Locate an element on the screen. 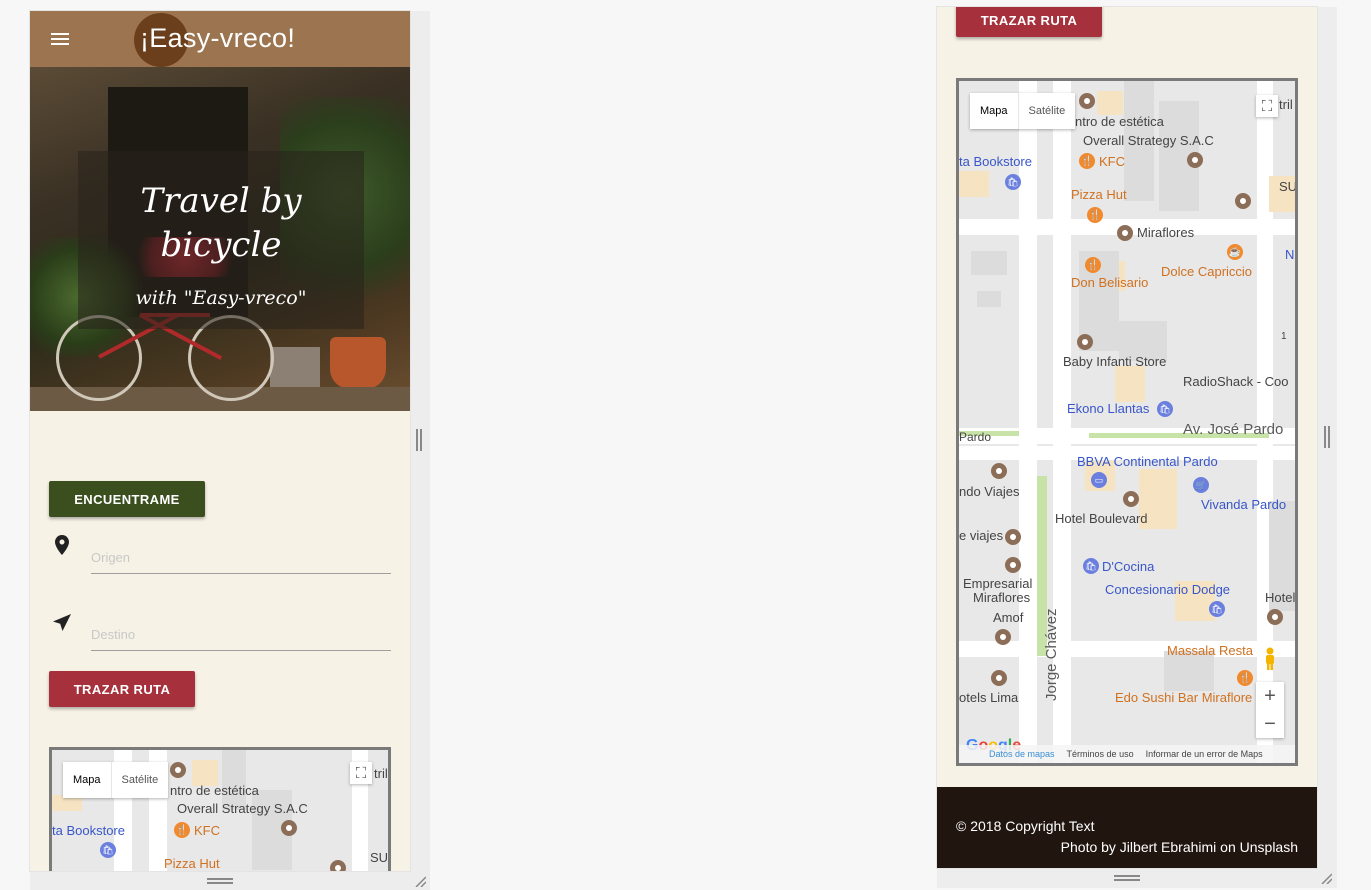 The image size is (1371, 890). hero-caption-box: Travel by bicycle with "Easy-vreco" is located at coordinates (221, 240).